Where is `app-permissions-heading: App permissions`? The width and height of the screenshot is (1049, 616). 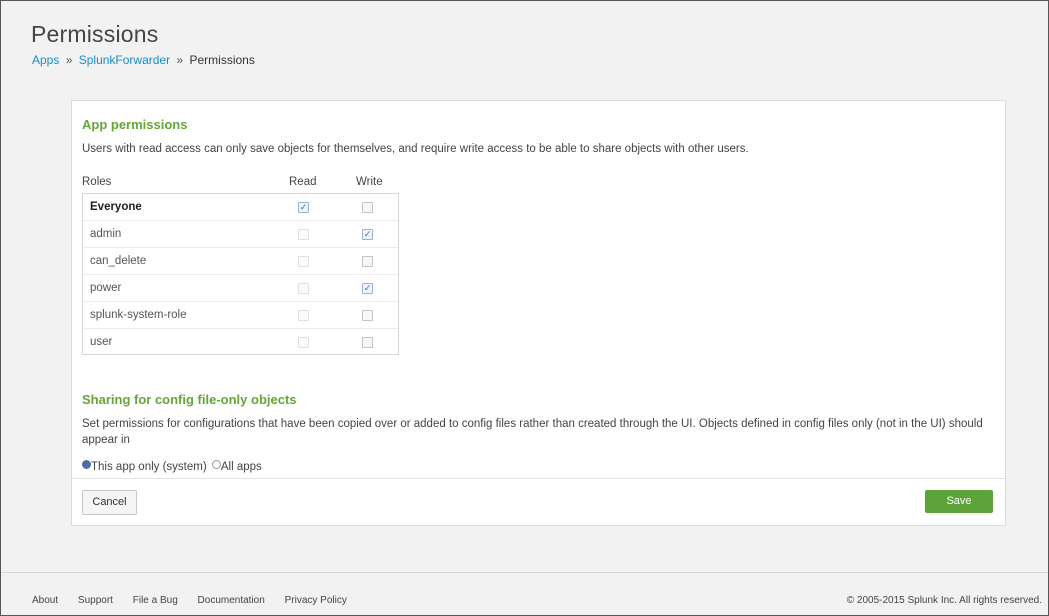 app-permissions-heading: App permissions is located at coordinates (135, 124).